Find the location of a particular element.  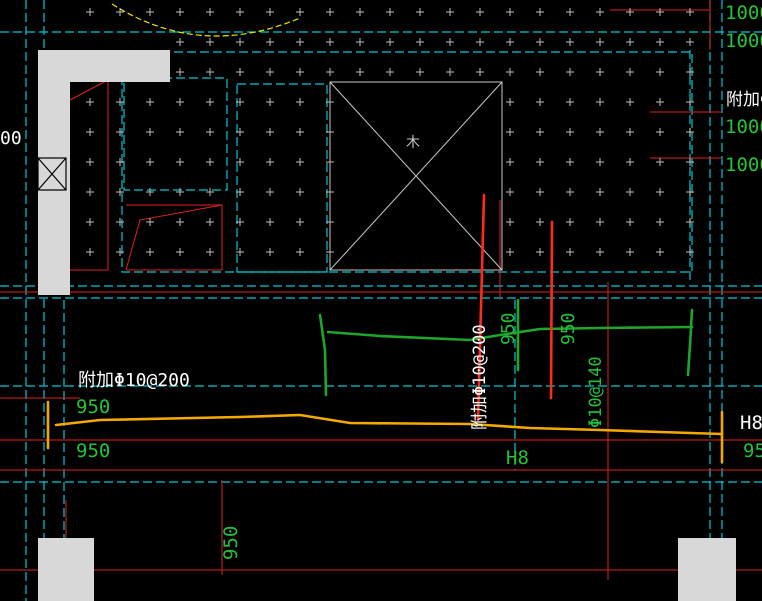

dim-950-bottom: 950 is located at coordinates (231, 542).